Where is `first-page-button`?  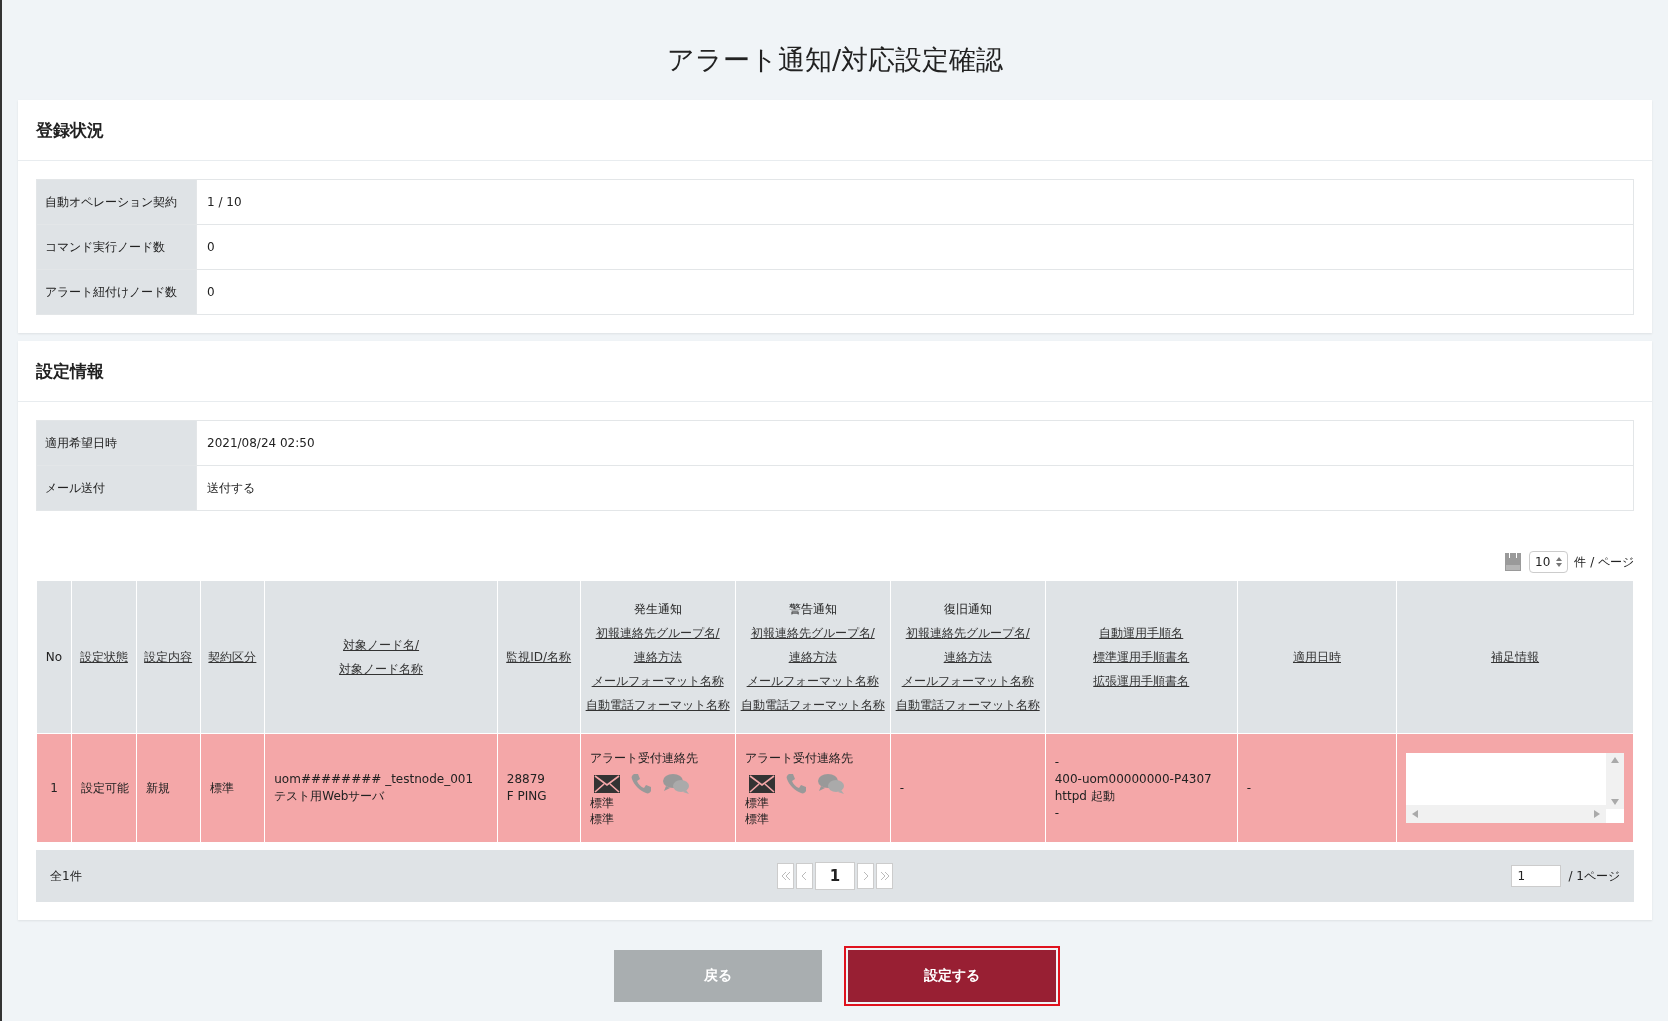 first-page-button is located at coordinates (785, 876).